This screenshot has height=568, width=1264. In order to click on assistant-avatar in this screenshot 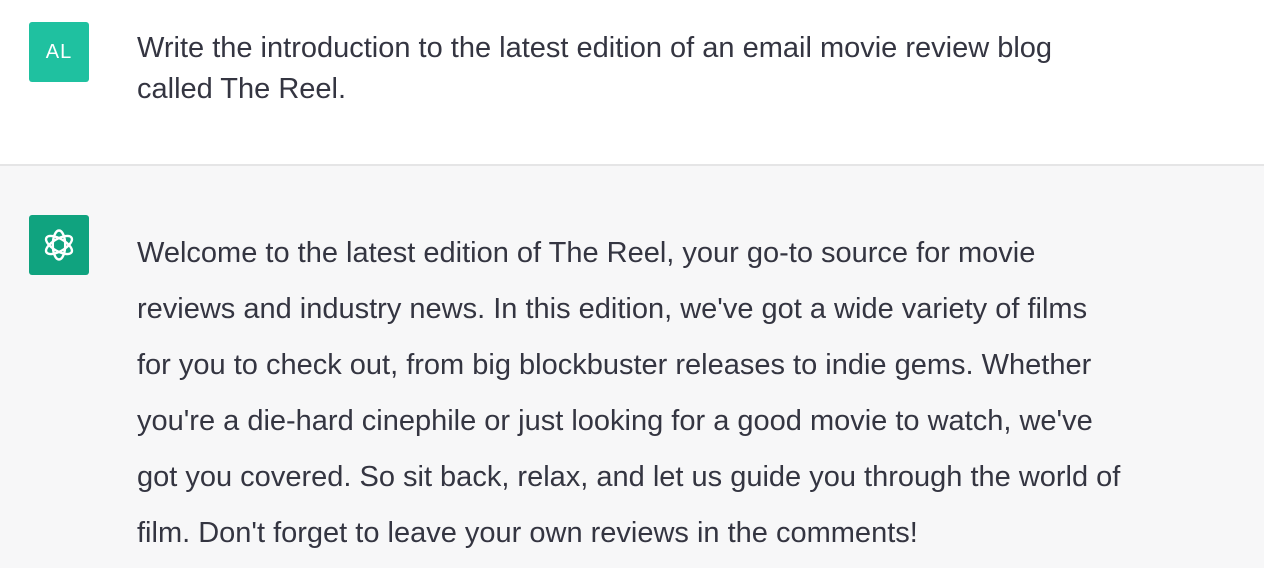, I will do `click(59, 245)`.